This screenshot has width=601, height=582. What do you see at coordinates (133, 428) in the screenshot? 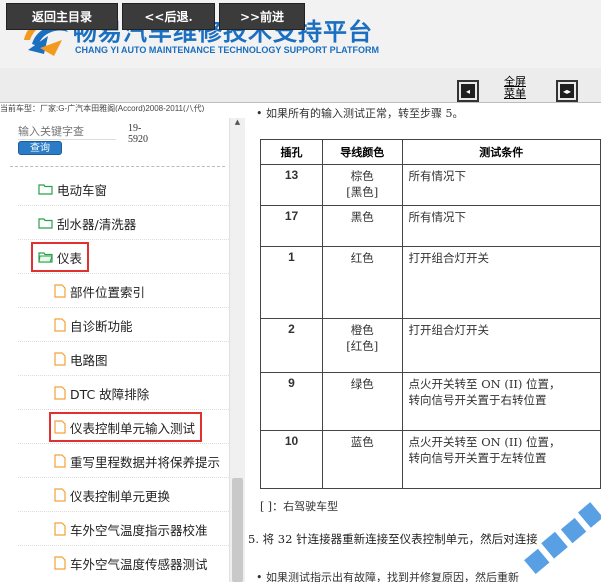
I see `tree-item-label: 仪表控制单元输入测试` at bounding box center [133, 428].